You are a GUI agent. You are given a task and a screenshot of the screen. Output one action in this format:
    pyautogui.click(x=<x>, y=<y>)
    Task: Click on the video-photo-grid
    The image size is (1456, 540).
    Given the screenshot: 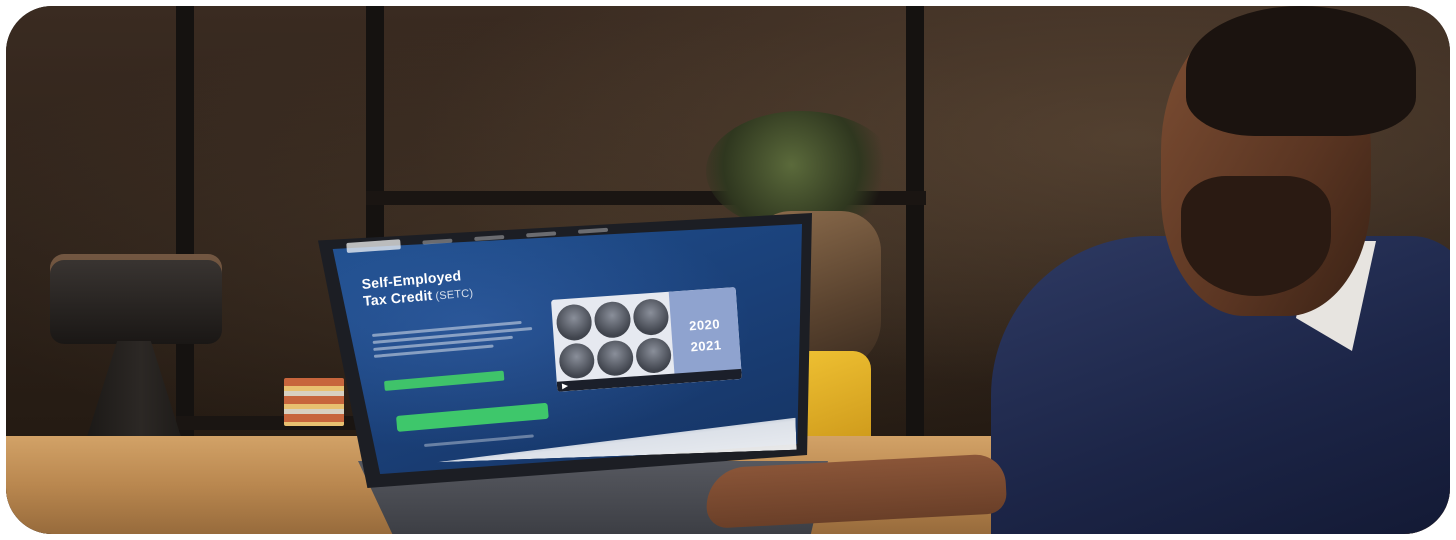 What is the action you would take?
    pyautogui.click(x=614, y=338)
    